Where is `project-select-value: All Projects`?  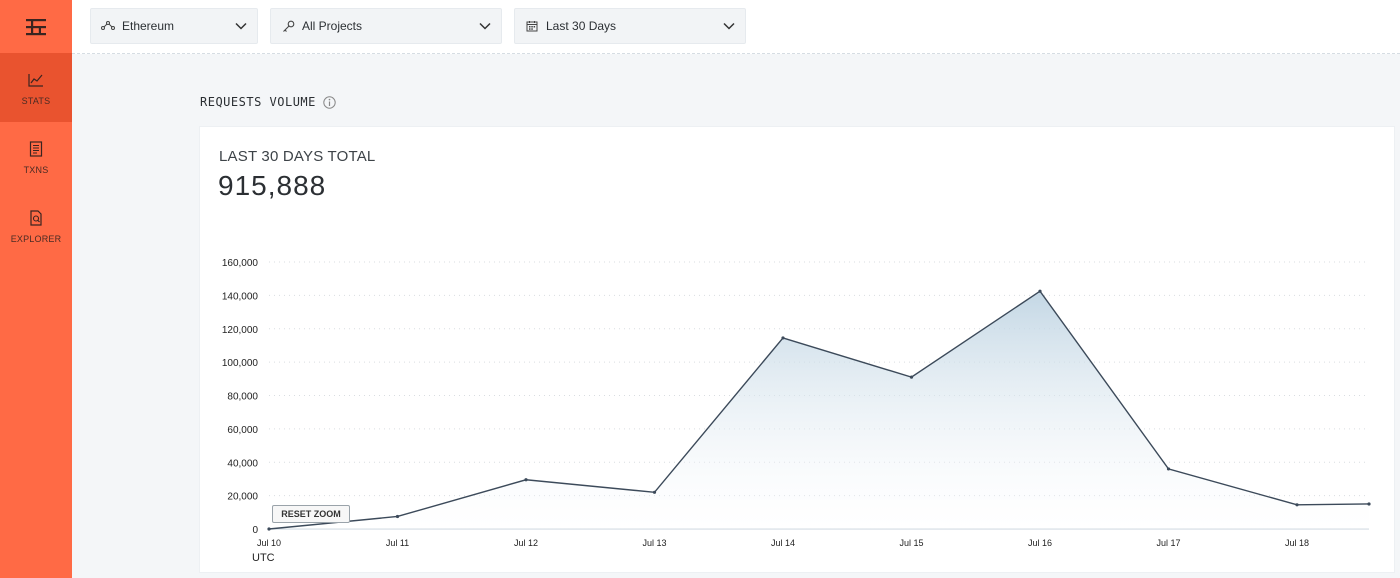
project-select-value: All Projects is located at coordinates (332, 26).